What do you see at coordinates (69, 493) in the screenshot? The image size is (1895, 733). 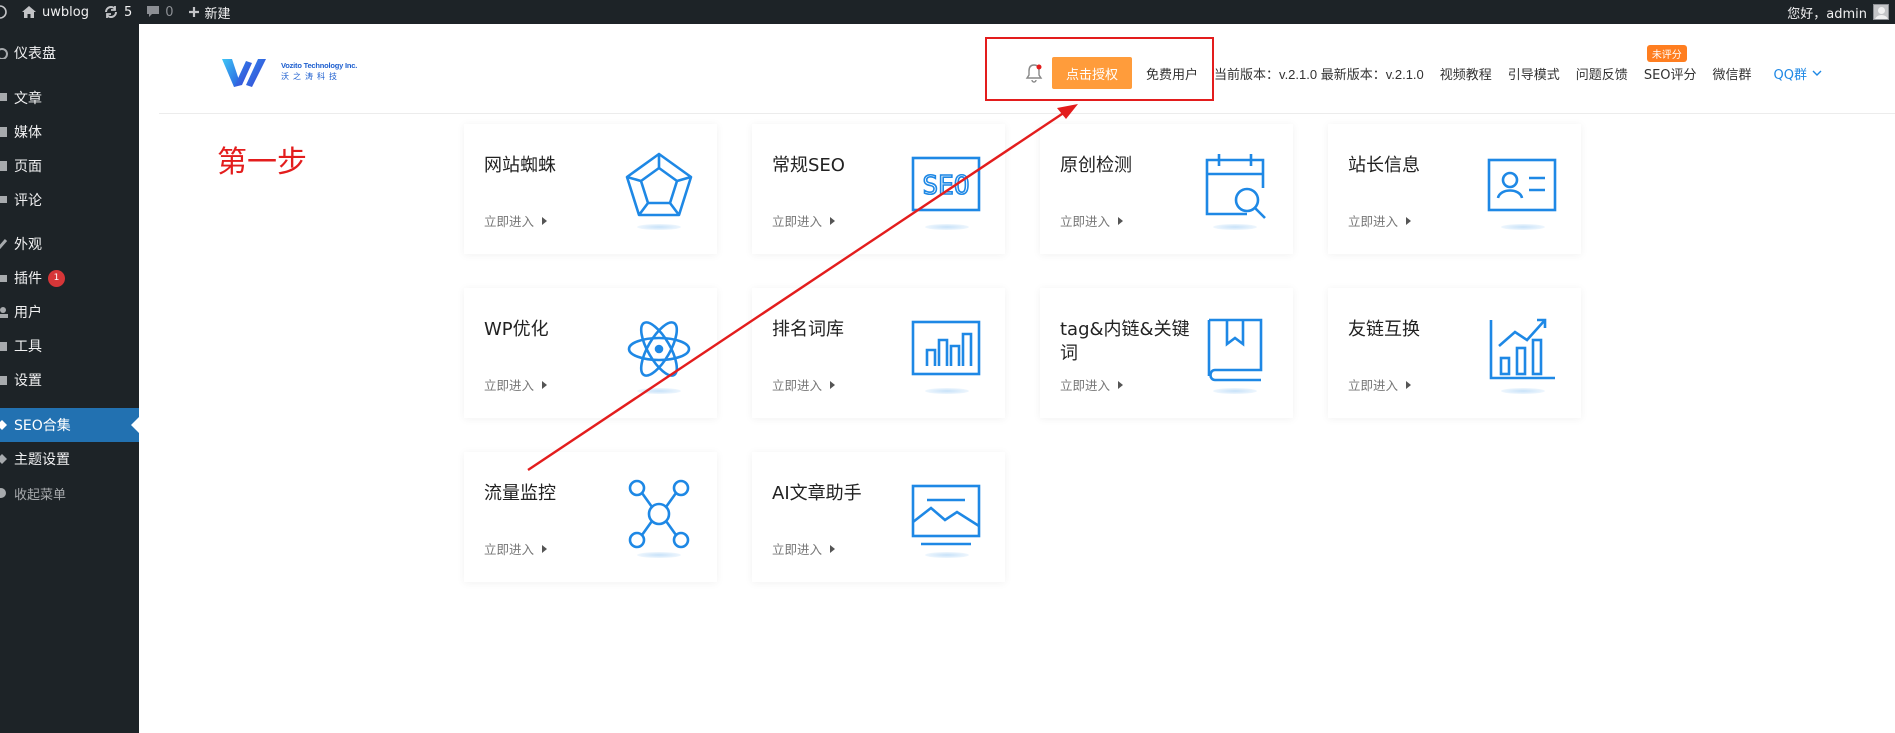 I see `sidebar-collapse-menu: 收起菜单` at bounding box center [69, 493].